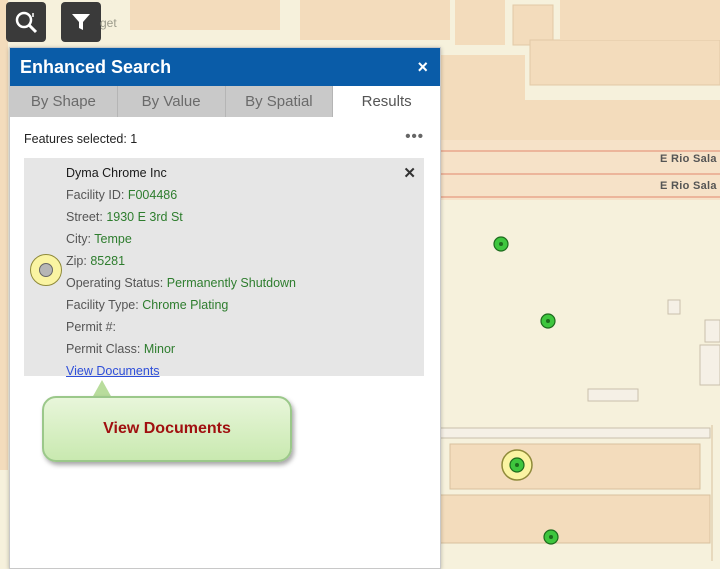  What do you see at coordinates (409, 173) in the screenshot?
I see `remove-result-button: ✕` at bounding box center [409, 173].